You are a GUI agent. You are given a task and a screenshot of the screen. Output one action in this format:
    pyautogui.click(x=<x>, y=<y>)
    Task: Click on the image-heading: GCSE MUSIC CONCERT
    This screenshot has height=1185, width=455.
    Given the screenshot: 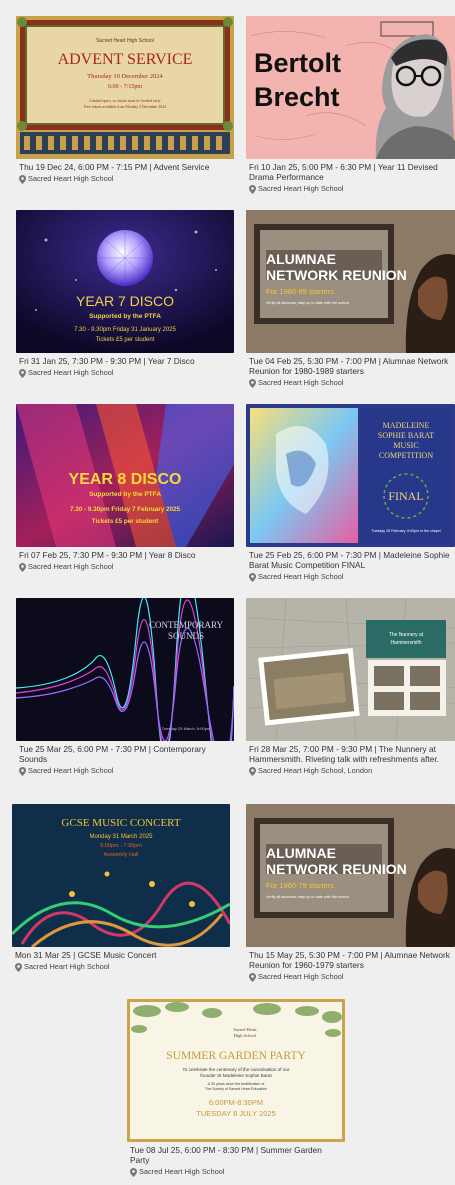 What is the action you would take?
    pyautogui.click(x=120, y=823)
    